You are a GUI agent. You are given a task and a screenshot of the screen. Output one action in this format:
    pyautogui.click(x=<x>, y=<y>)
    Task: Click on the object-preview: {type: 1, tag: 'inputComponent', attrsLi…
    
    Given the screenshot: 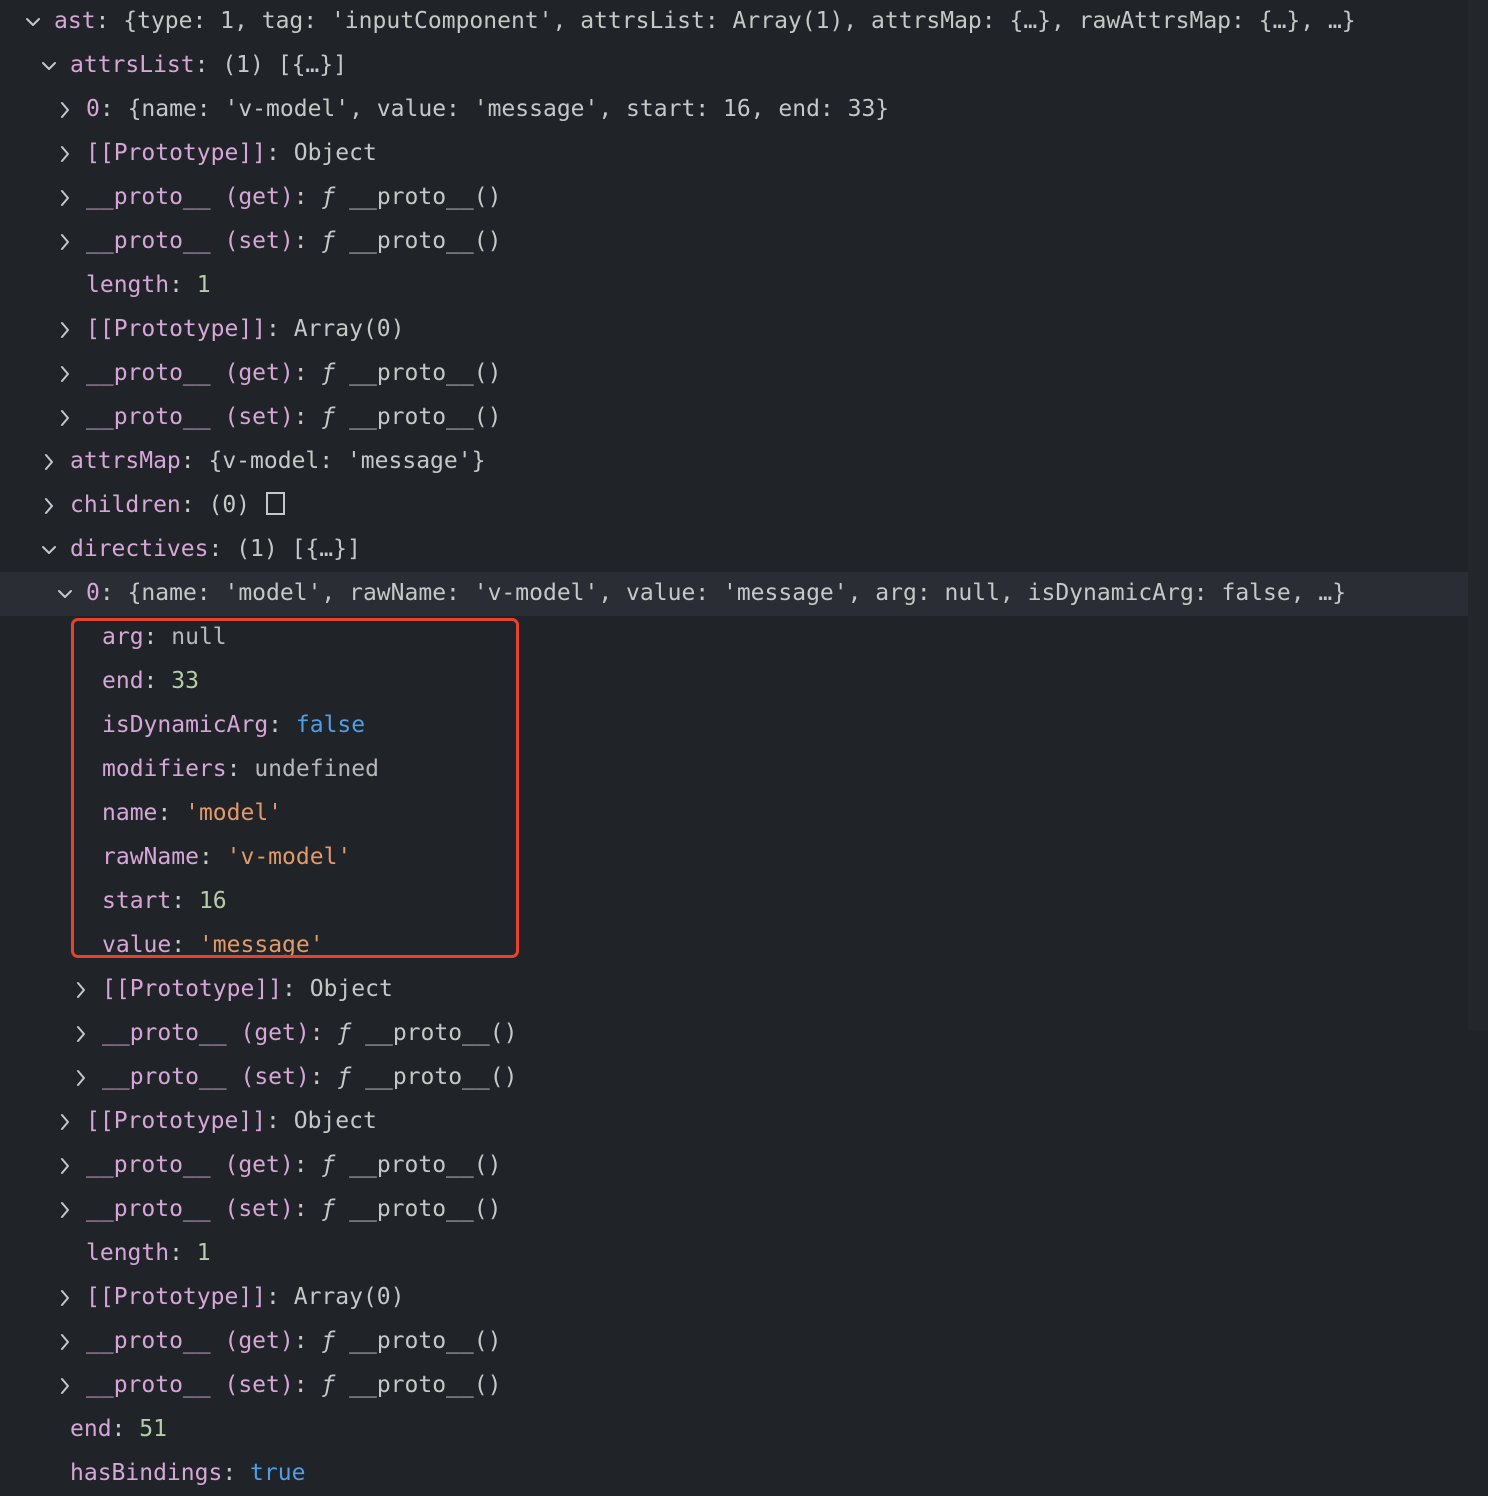 What is the action you would take?
    pyautogui.click(x=739, y=21)
    